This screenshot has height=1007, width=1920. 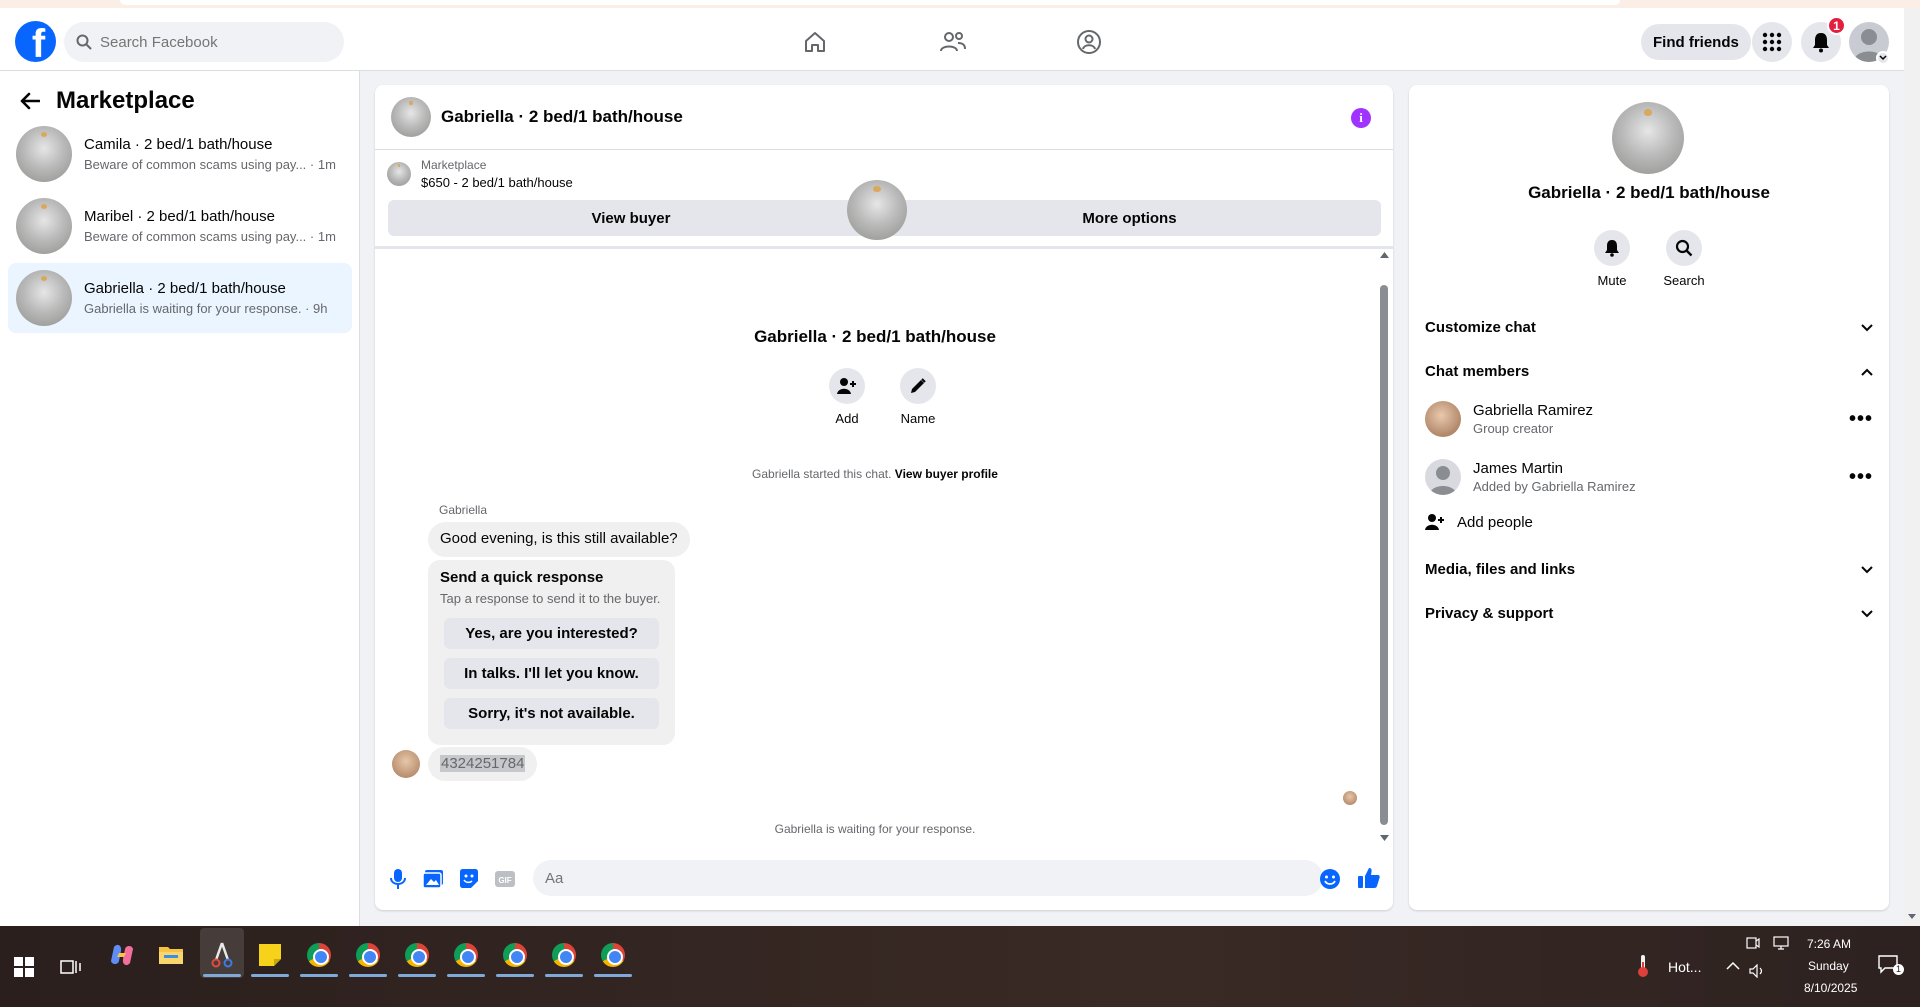 What do you see at coordinates (1912, 467) in the screenshot?
I see `page-scrollbar` at bounding box center [1912, 467].